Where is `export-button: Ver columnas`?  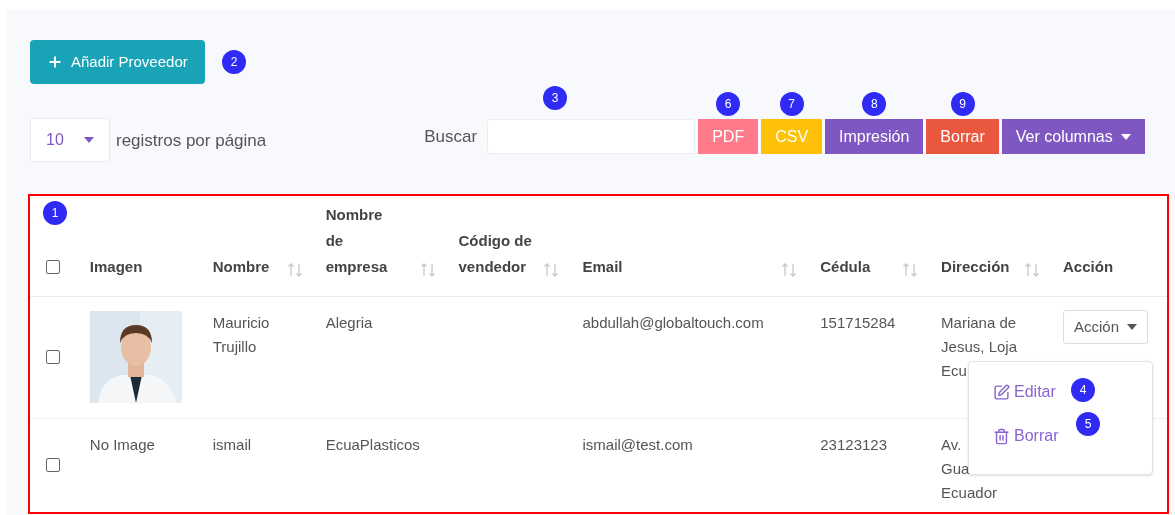
export-button: Ver columnas is located at coordinates (1073, 136).